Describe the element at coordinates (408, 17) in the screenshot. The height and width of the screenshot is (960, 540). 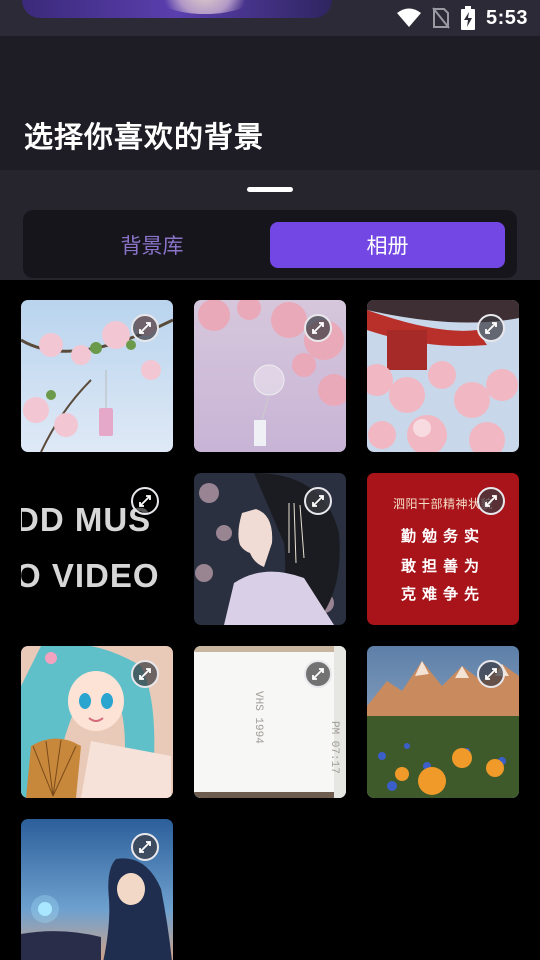
I see `wifi-icon` at that location.